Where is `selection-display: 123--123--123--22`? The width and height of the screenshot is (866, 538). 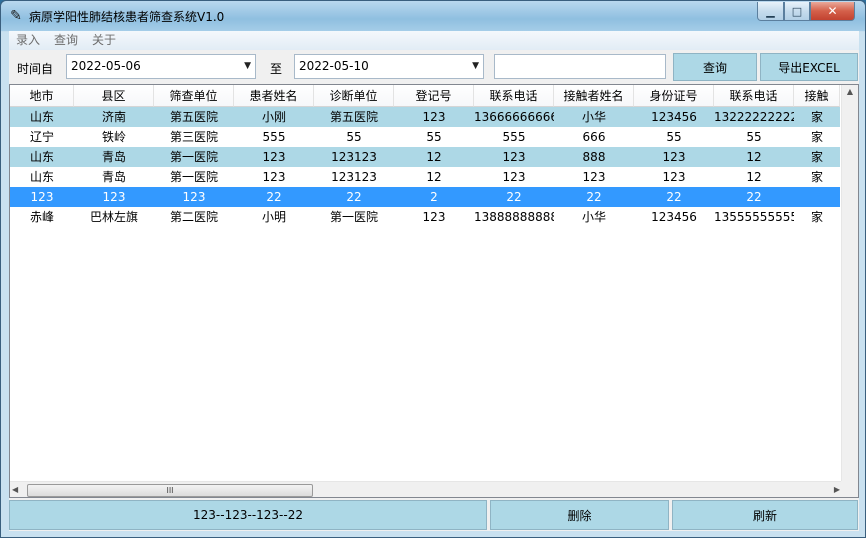
selection-display: 123--123--123--22 is located at coordinates (248, 515).